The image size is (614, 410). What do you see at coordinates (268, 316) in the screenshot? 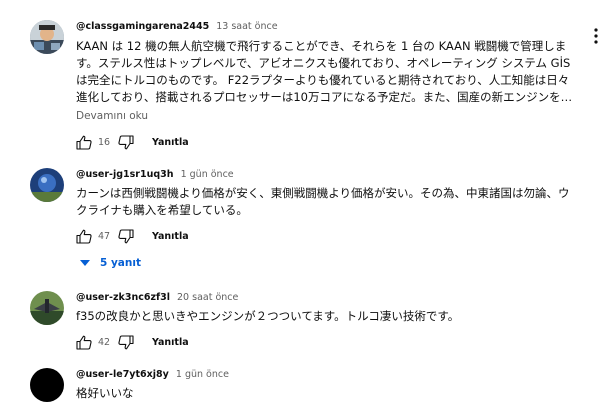
I see `comment-line: f35の改良かと思いきやエンジンが２つついてます。トルコ凄い技術です。` at bounding box center [268, 316].